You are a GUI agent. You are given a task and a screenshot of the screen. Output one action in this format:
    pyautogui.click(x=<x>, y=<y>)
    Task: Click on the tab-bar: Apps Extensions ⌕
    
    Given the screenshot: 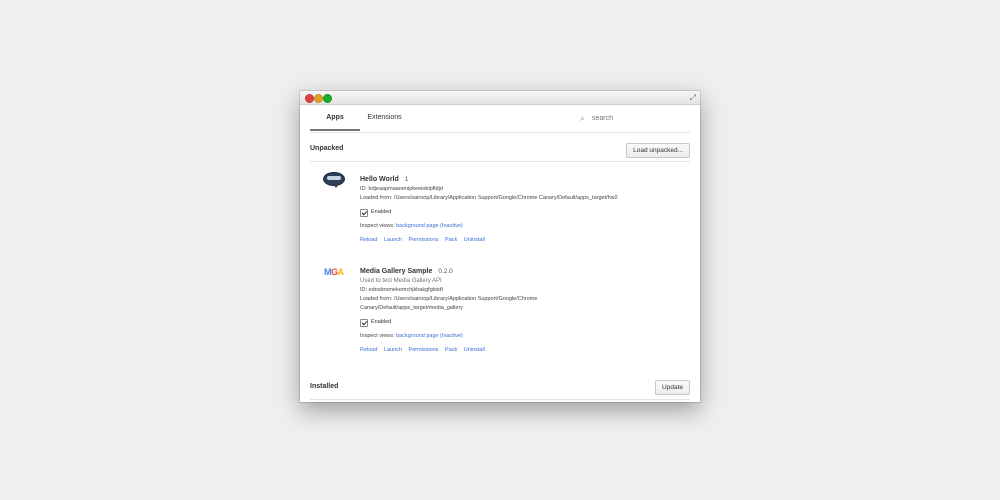 What is the action you would take?
    pyautogui.click(x=500, y=119)
    